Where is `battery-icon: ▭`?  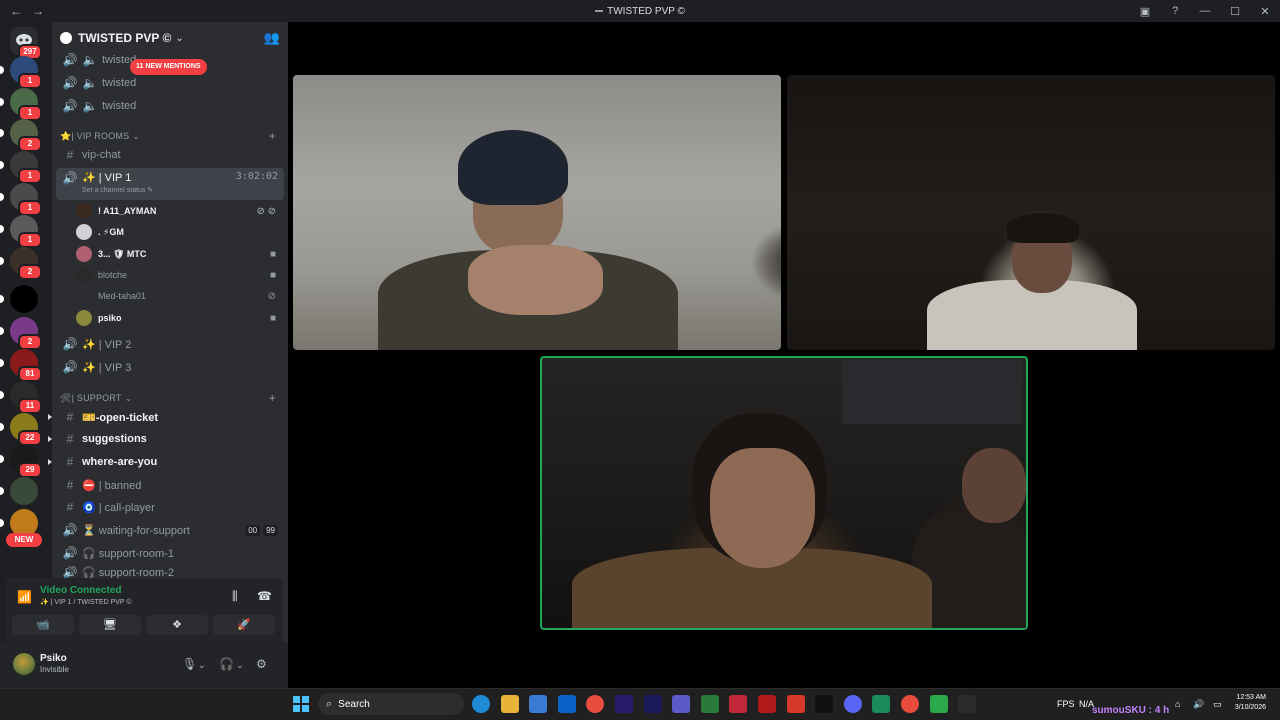
battery-icon: ▭ is located at coordinates (1217, 704).